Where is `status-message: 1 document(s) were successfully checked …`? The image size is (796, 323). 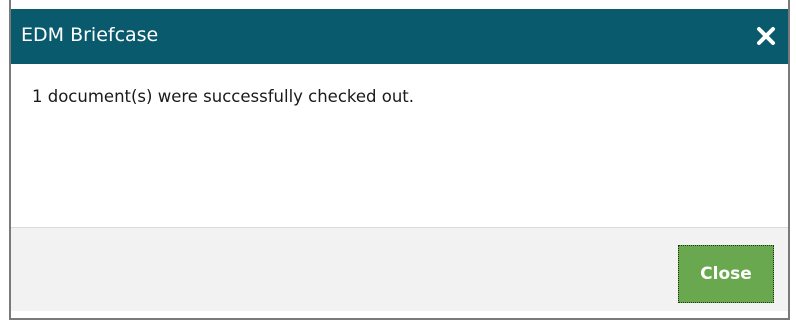
status-message: 1 document(s) were successfully checked … is located at coordinates (223, 96).